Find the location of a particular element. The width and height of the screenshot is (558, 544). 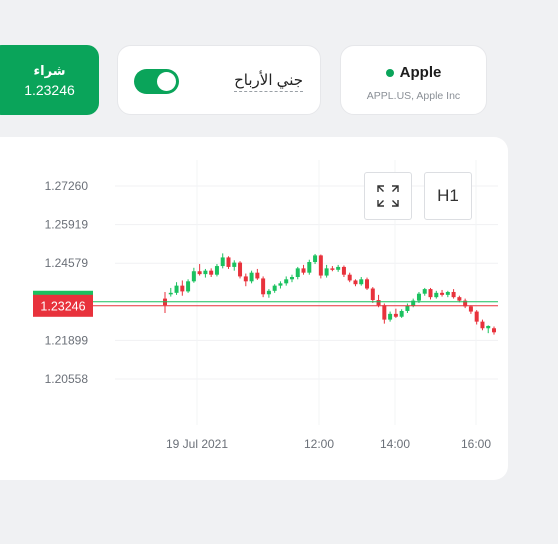

y-tick-label: 1.25919 is located at coordinates (67, 225).